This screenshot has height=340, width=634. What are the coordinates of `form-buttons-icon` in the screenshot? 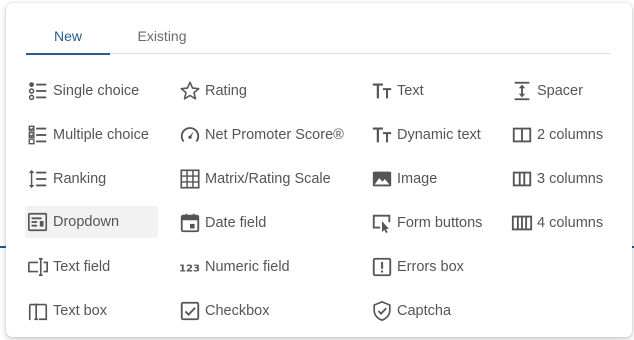 It's located at (382, 223).